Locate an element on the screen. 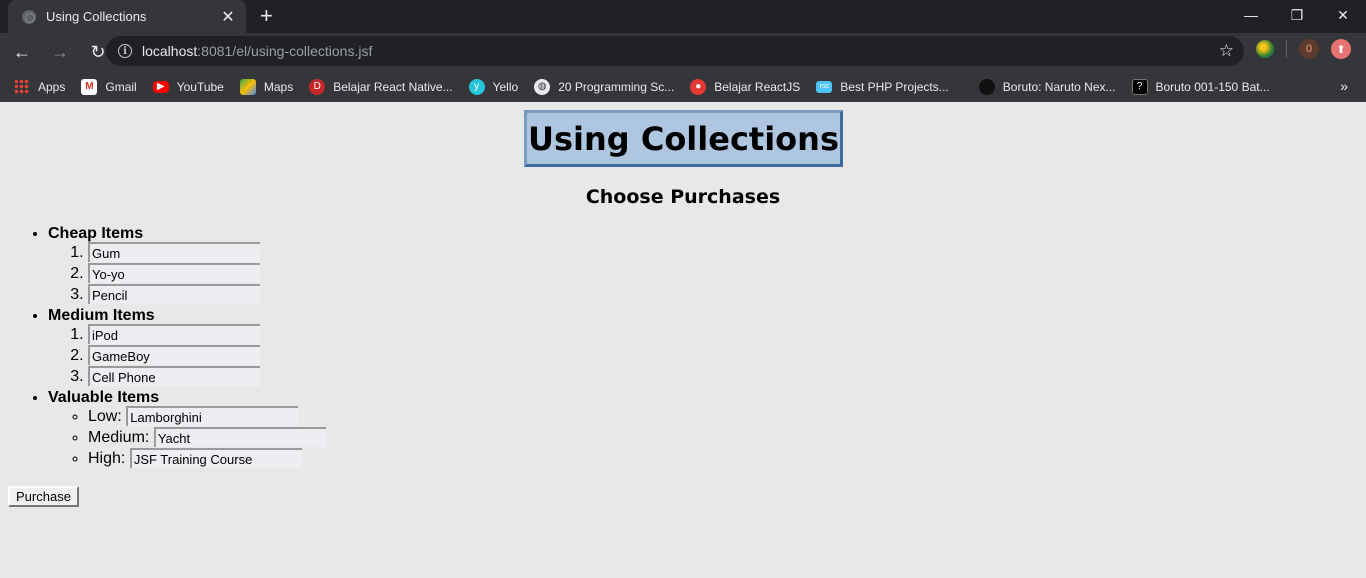  toolbar-divider is located at coordinates (1286, 49).